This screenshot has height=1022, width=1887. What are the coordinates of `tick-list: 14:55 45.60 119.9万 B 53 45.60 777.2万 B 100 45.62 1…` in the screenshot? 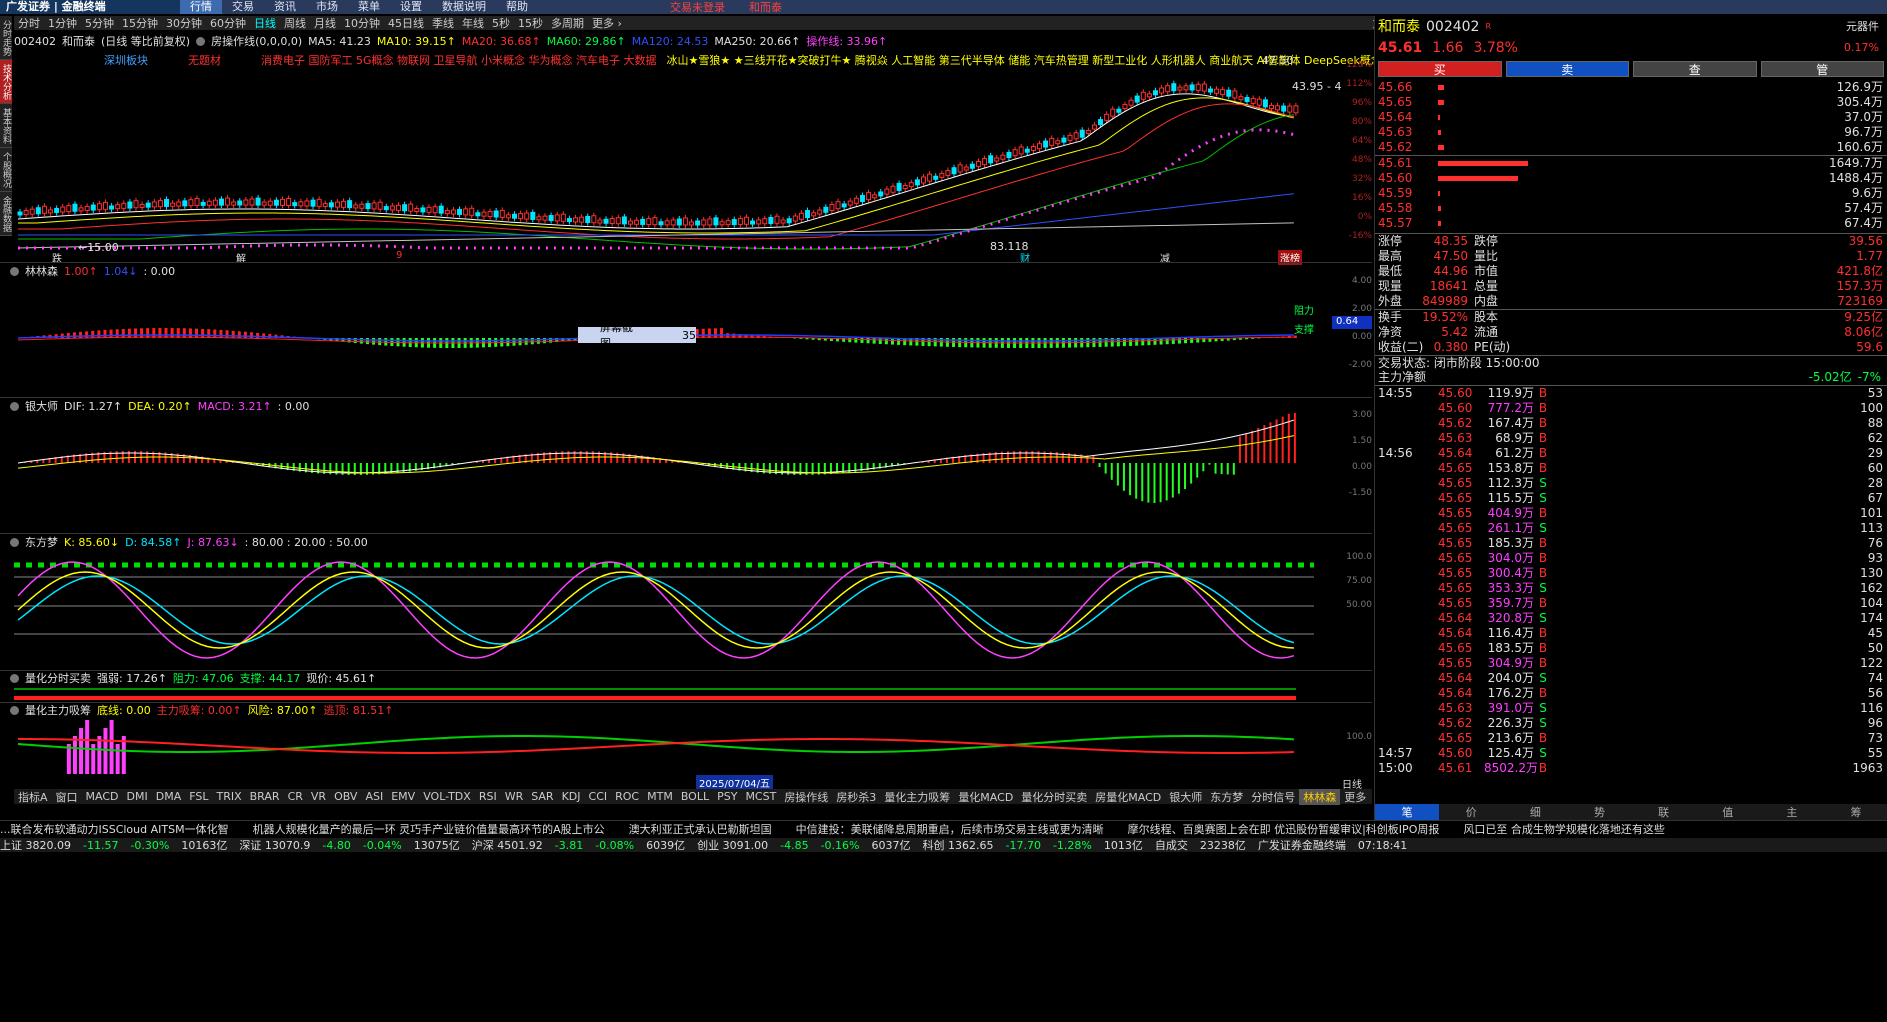 It's located at (1631, 580).